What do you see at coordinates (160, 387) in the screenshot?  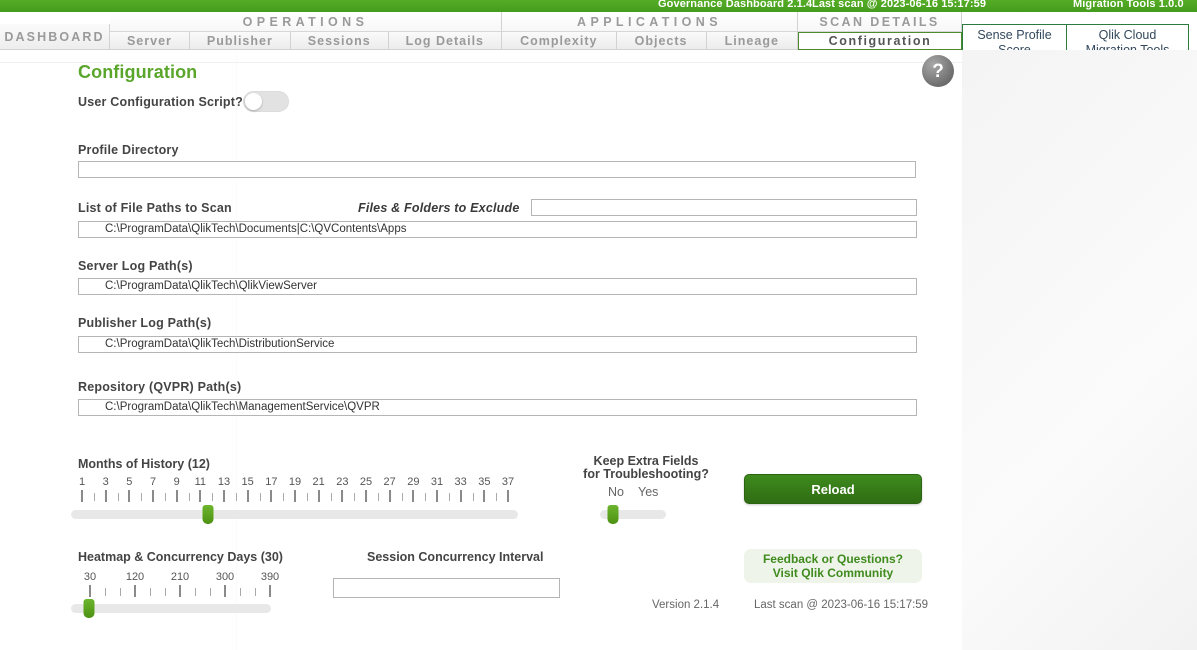 I see `repository-paths-label: Repository (QVPR) Path(s)` at bounding box center [160, 387].